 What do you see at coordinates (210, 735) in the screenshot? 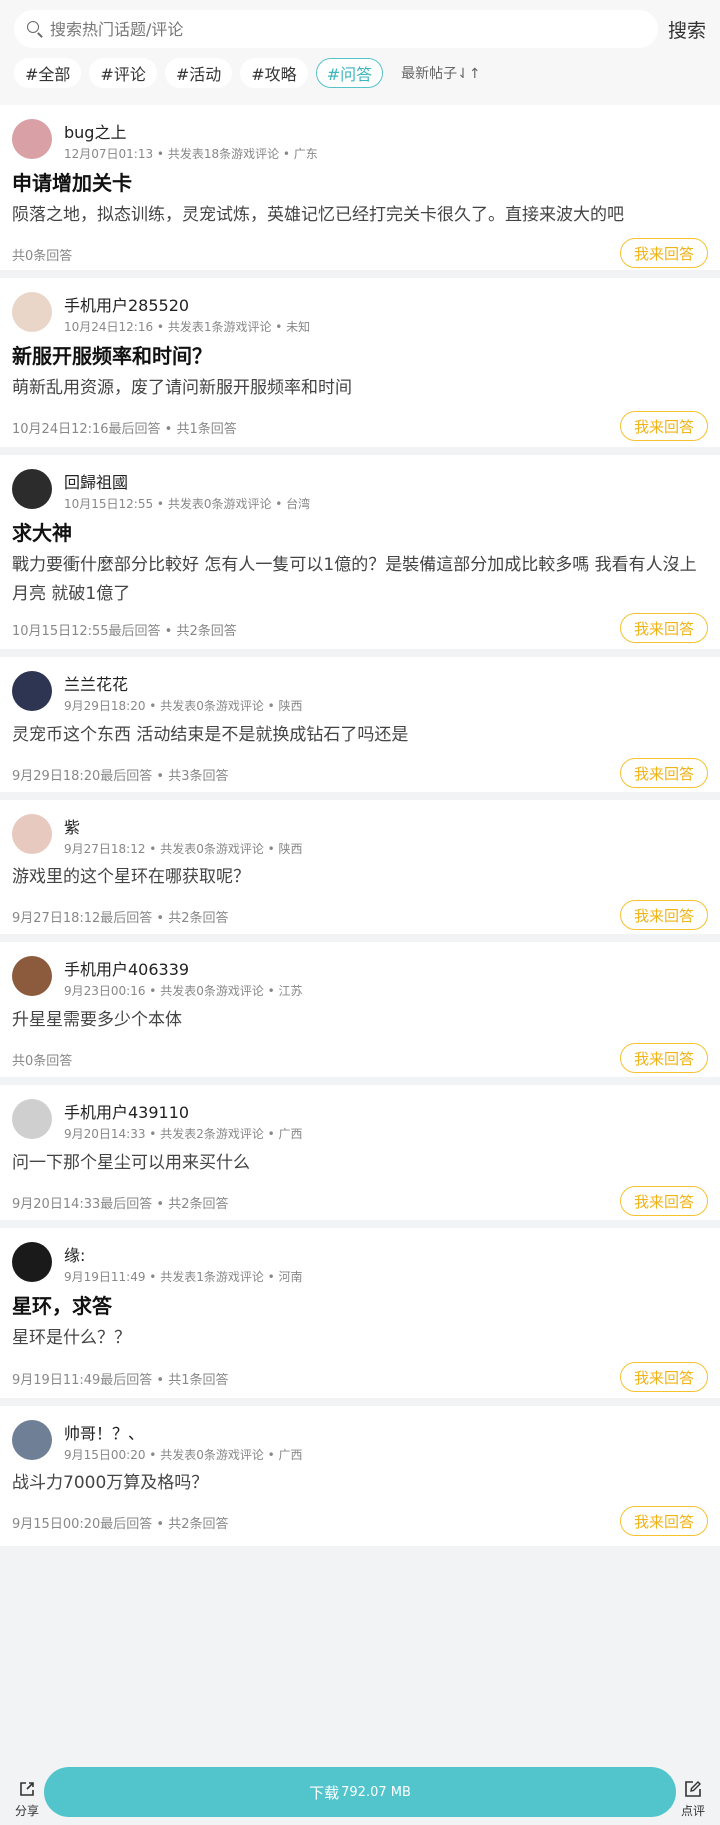
I see `post-content: 灵宠币这个东西 活动结束是不是就换成钻石了吗还是` at bounding box center [210, 735].